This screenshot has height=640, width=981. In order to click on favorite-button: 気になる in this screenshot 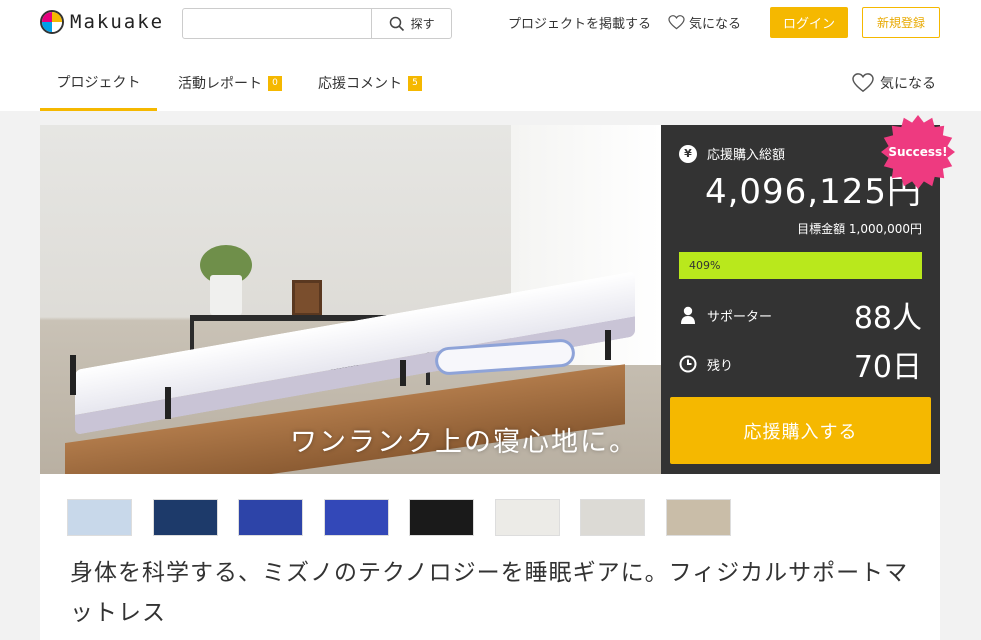, I will do `click(894, 83)`.